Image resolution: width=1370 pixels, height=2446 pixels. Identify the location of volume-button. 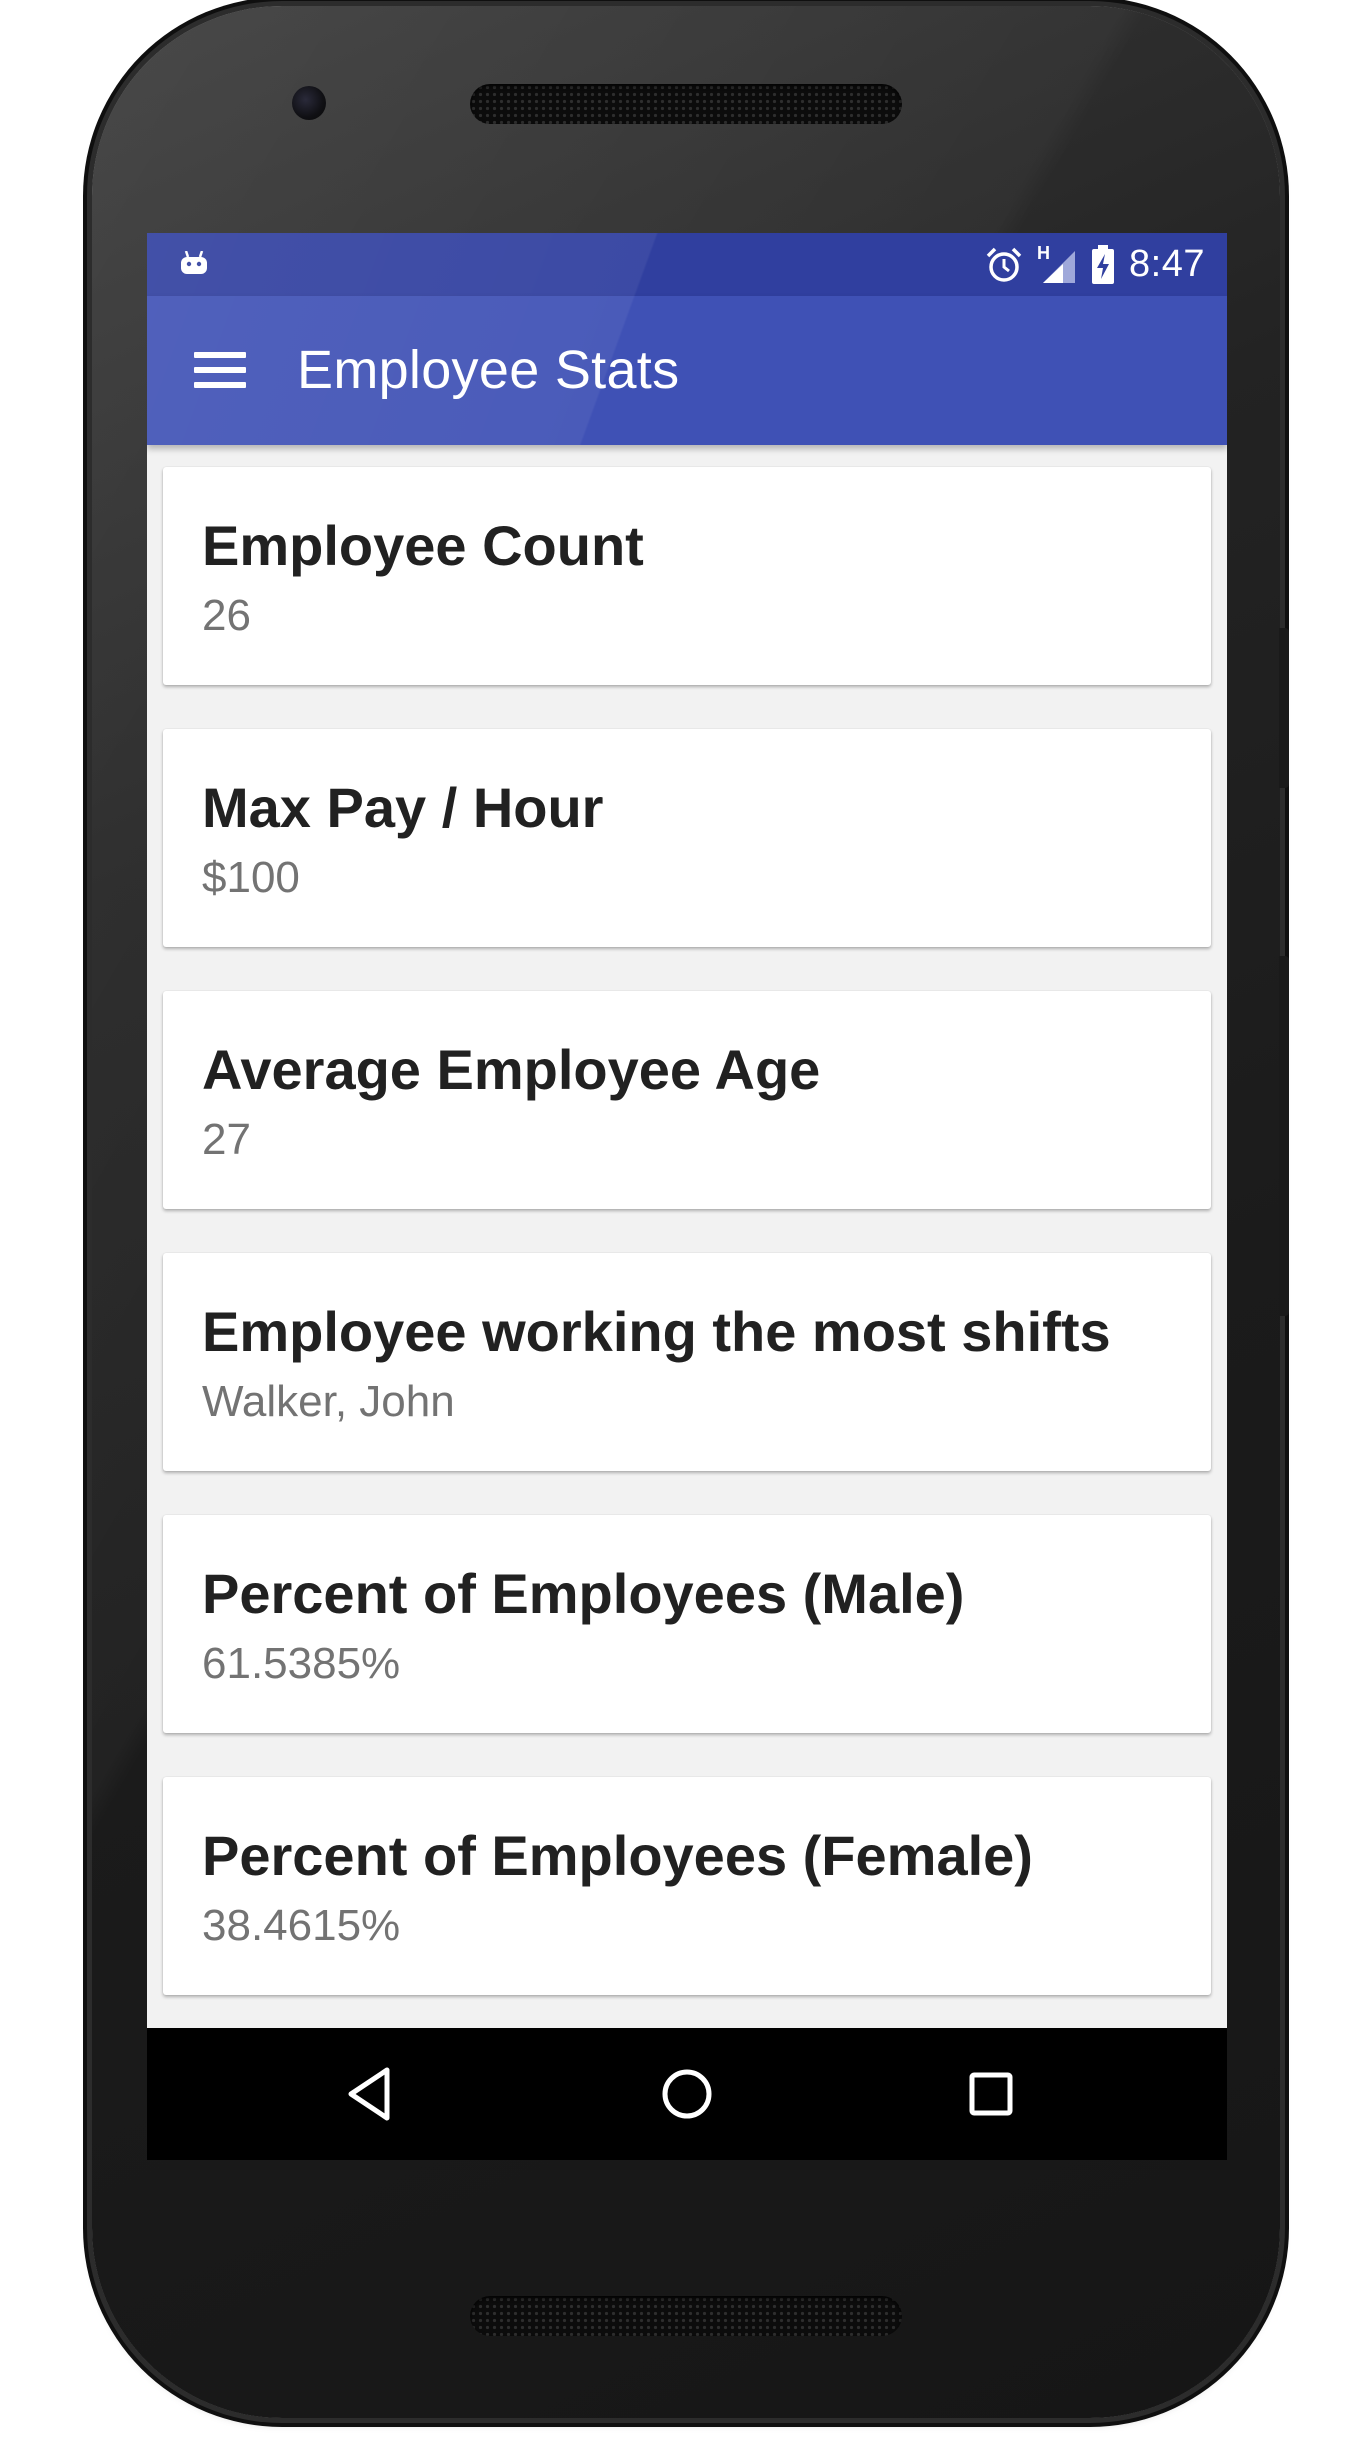
(1284, 1136).